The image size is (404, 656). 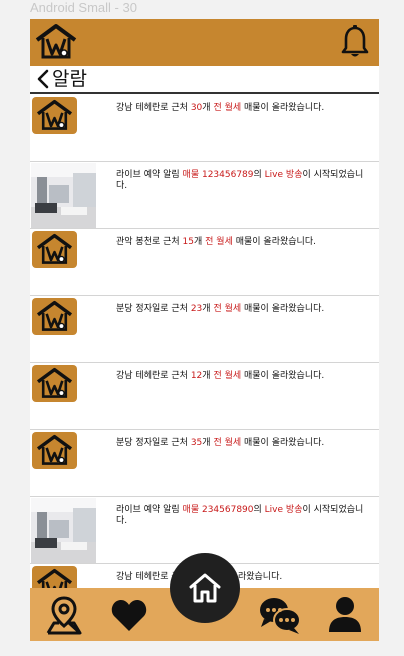 I want to click on message-text: 관악 봉천로 근처, so click(x=149, y=242).